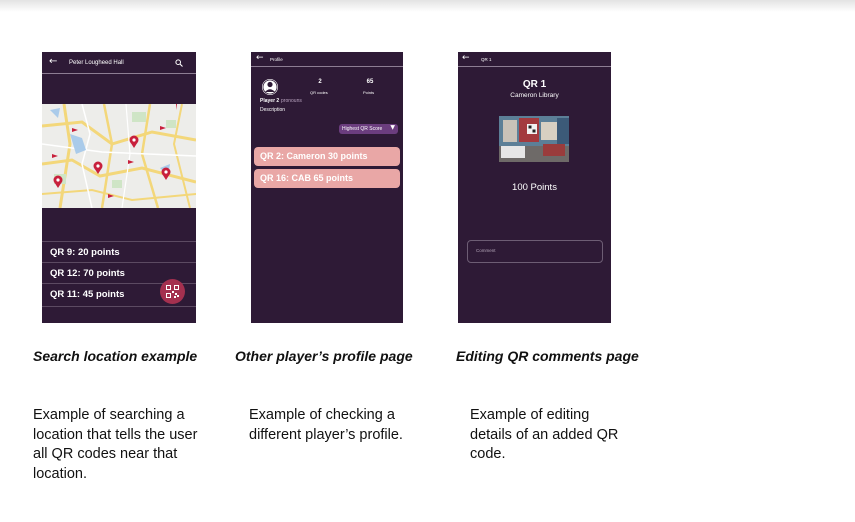  Describe the element at coordinates (362, 129) in the screenshot. I see `sort-dropdown-label: Highest QR Score` at that location.